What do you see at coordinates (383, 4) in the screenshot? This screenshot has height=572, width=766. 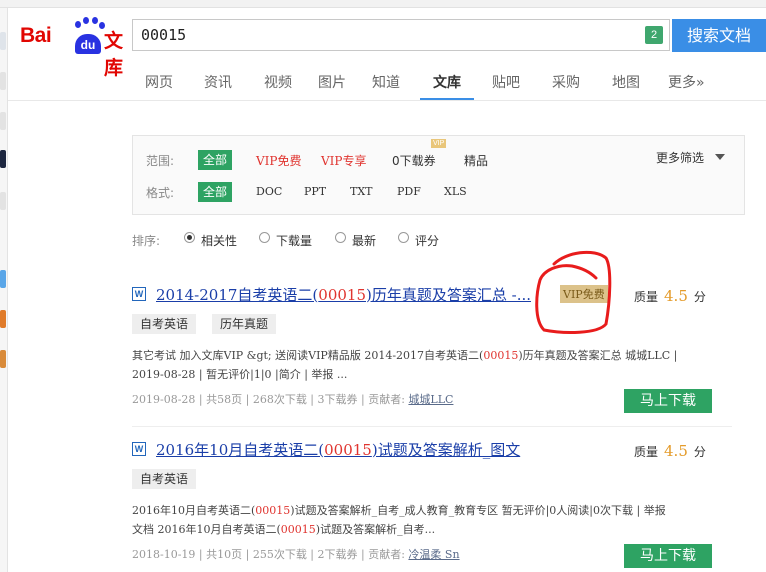 I see `browser-top-strip` at bounding box center [383, 4].